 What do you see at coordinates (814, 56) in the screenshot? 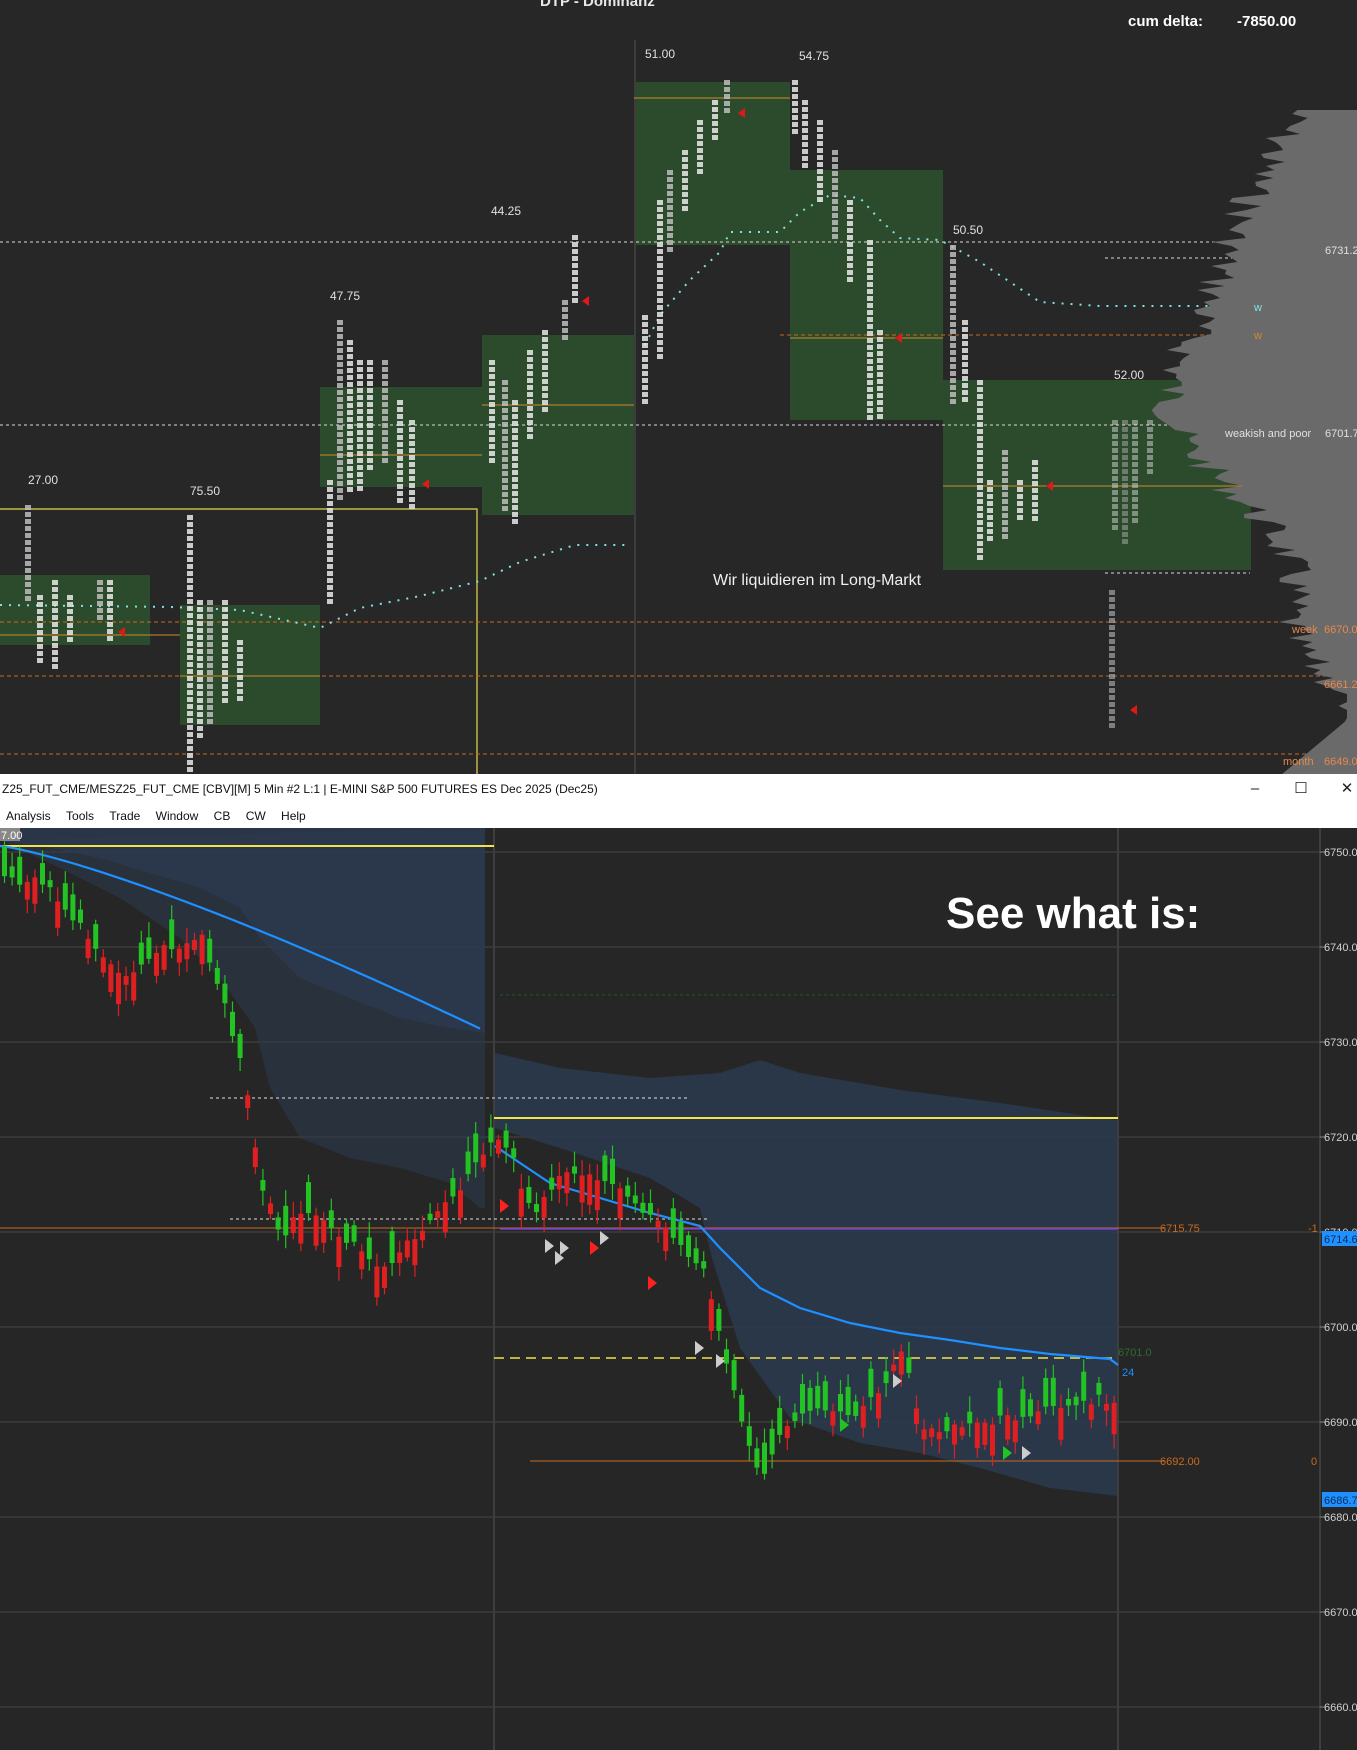
I see `profile-label-6: 54.75` at bounding box center [814, 56].